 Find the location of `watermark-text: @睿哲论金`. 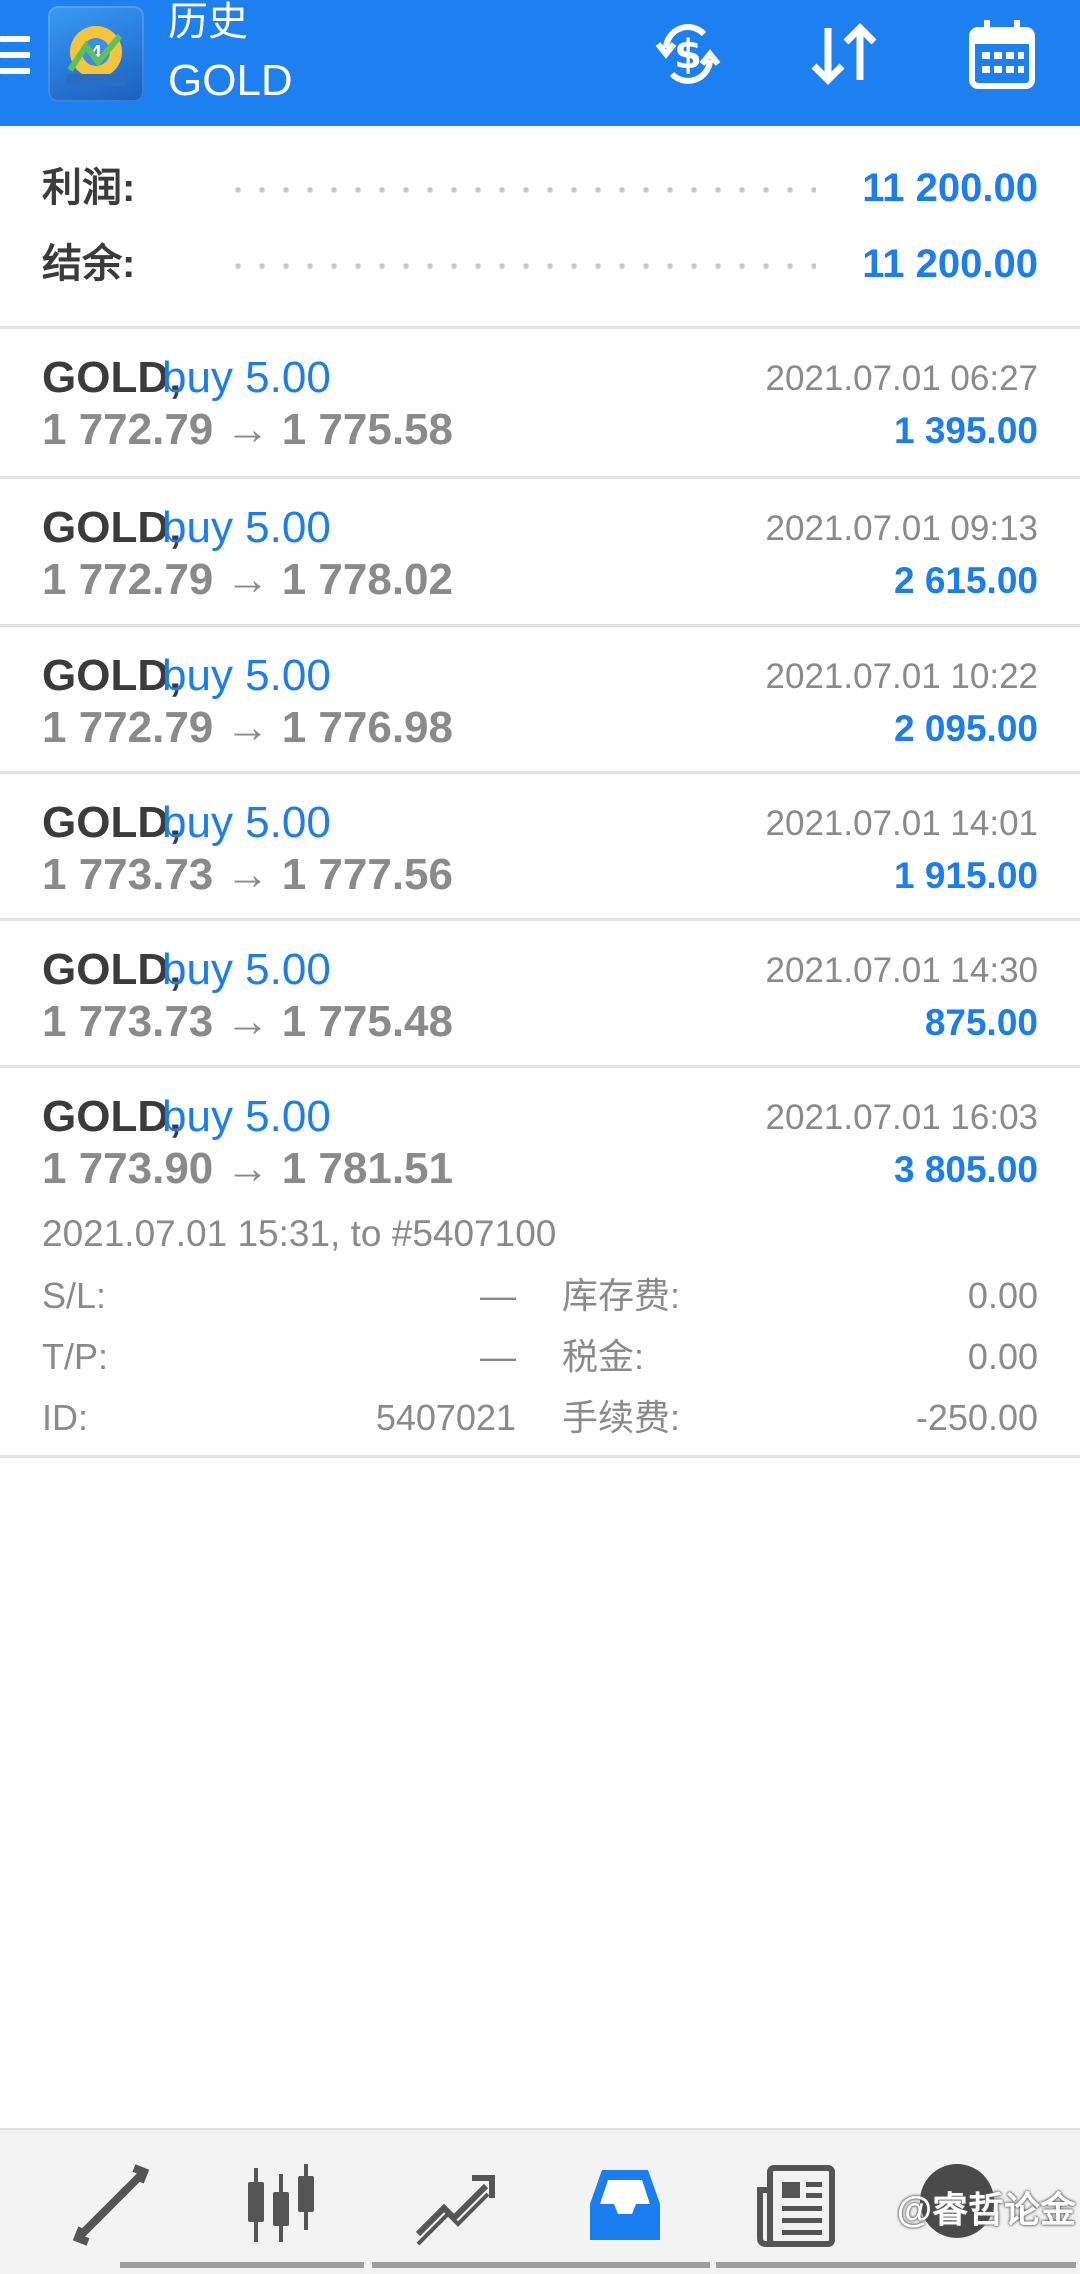

watermark-text: @睿哲论金 is located at coordinates (986, 2209).